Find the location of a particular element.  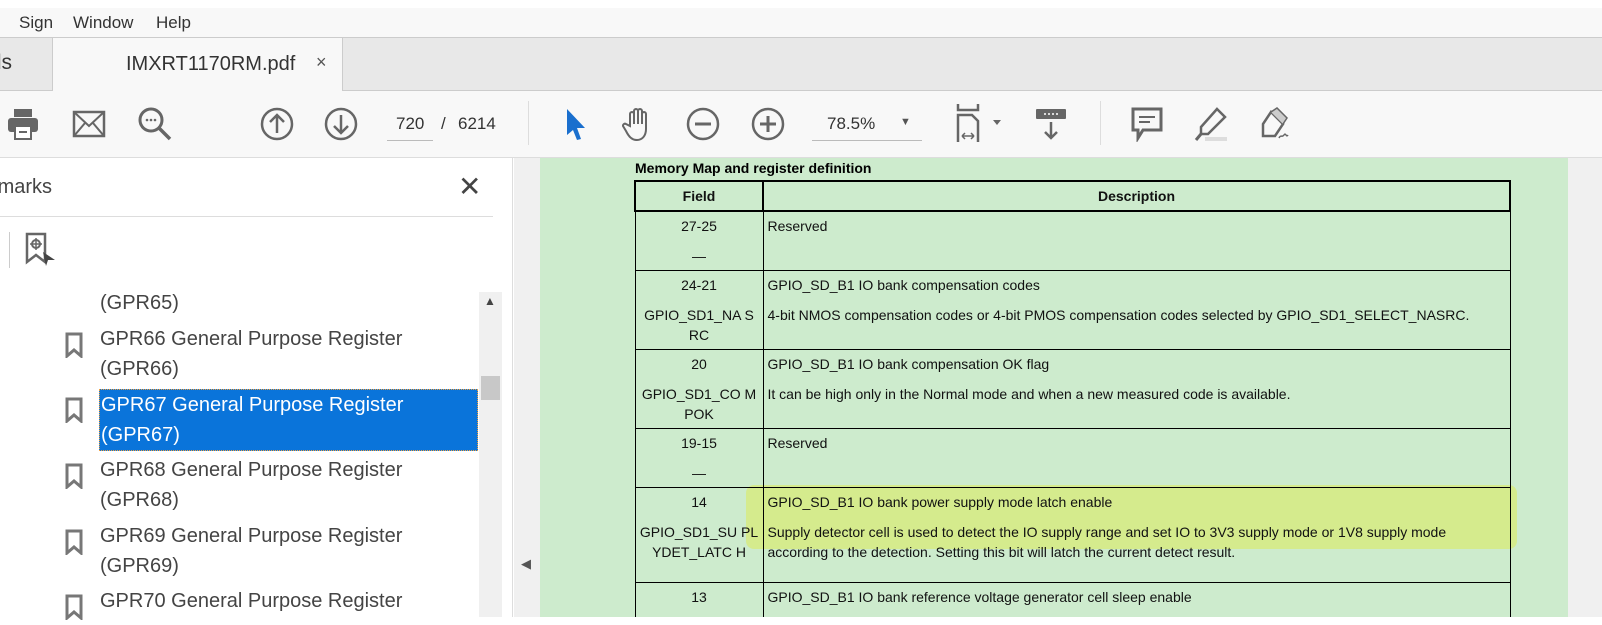

description-text: GPIO_SD_B1 IO bank compensation codes is located at coordinates (903, 285).